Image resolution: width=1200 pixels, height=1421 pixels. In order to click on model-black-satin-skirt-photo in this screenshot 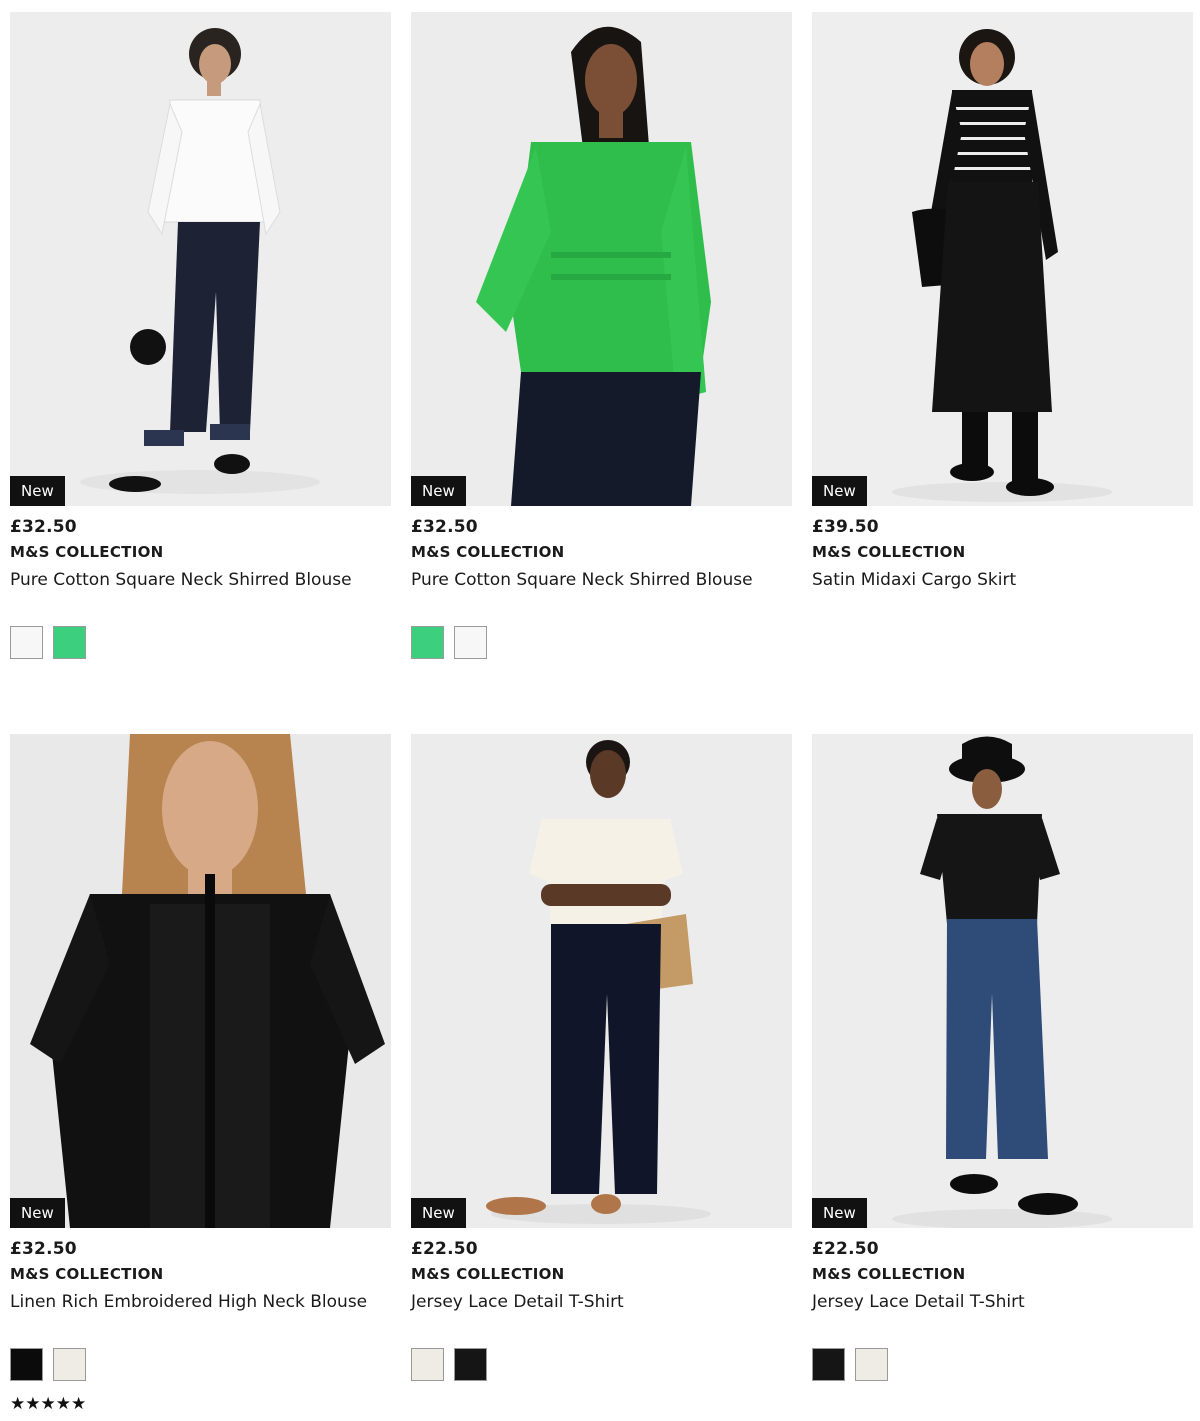, I will do `click(1002, 259)`.